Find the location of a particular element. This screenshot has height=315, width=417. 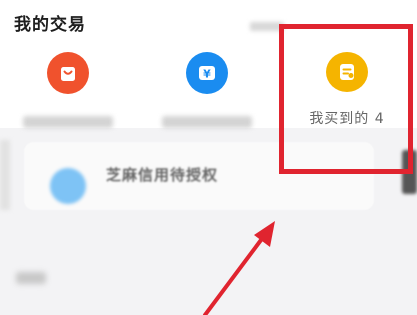

entry-sold is located at coordinates (68, 90).